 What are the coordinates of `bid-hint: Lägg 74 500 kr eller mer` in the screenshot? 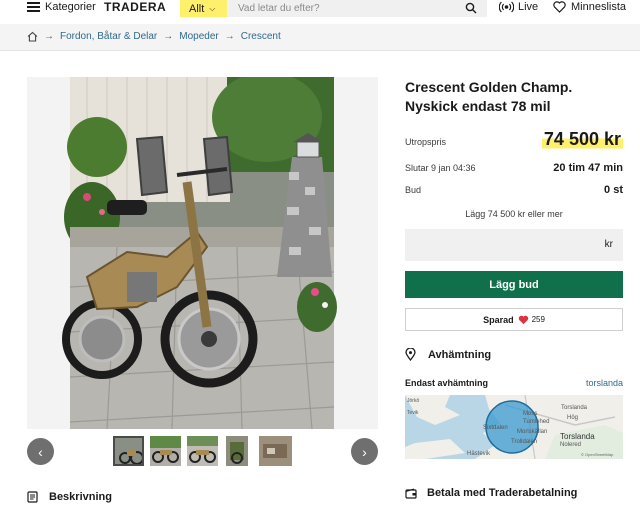 It's located at (514, 214).